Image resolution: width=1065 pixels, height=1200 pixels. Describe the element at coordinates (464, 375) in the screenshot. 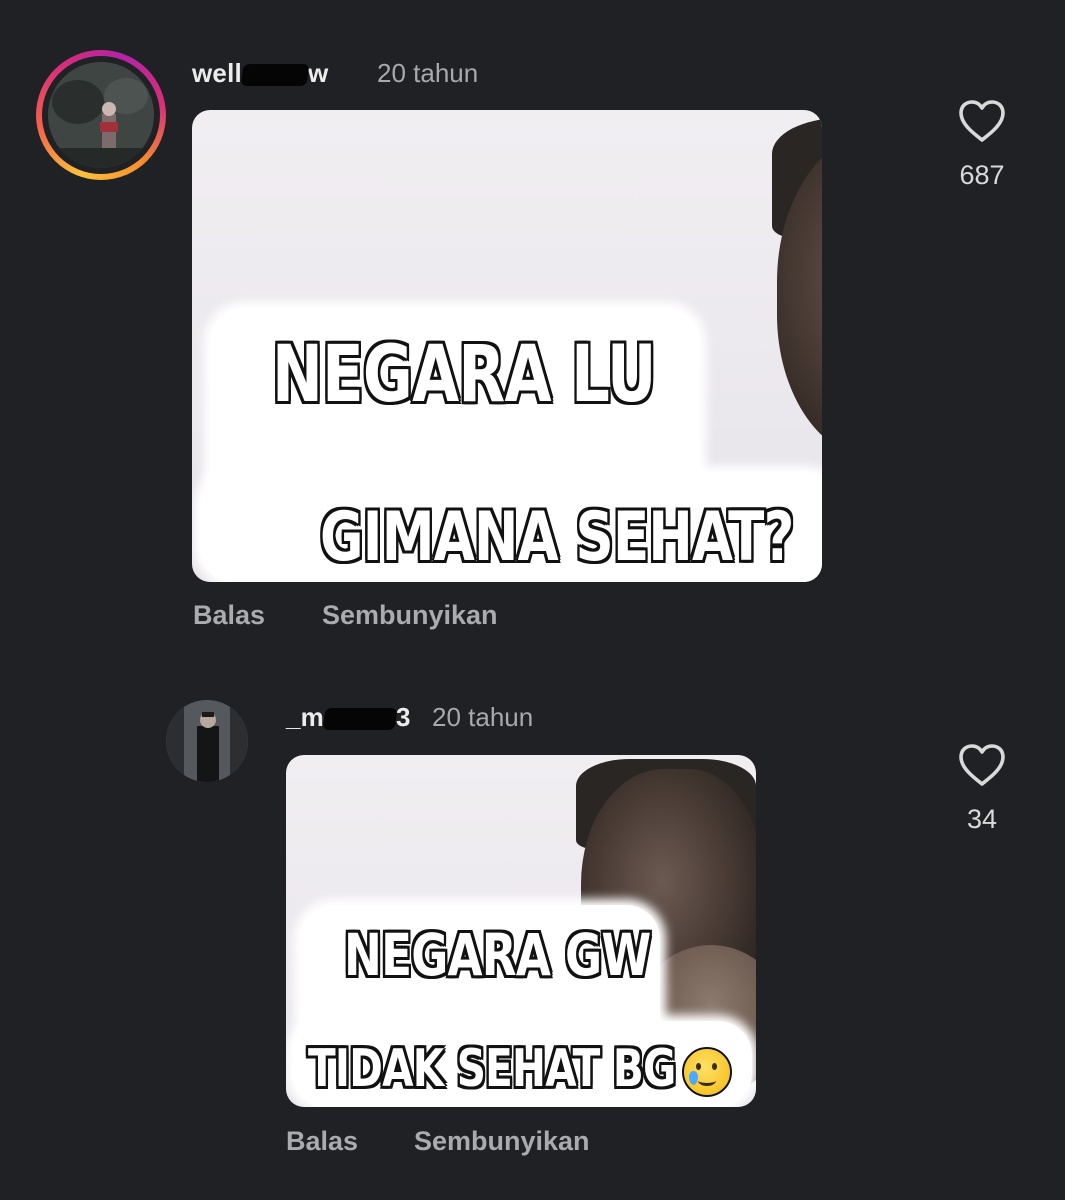

I see `meme-caption-line1: NEGARA LU` at that location.